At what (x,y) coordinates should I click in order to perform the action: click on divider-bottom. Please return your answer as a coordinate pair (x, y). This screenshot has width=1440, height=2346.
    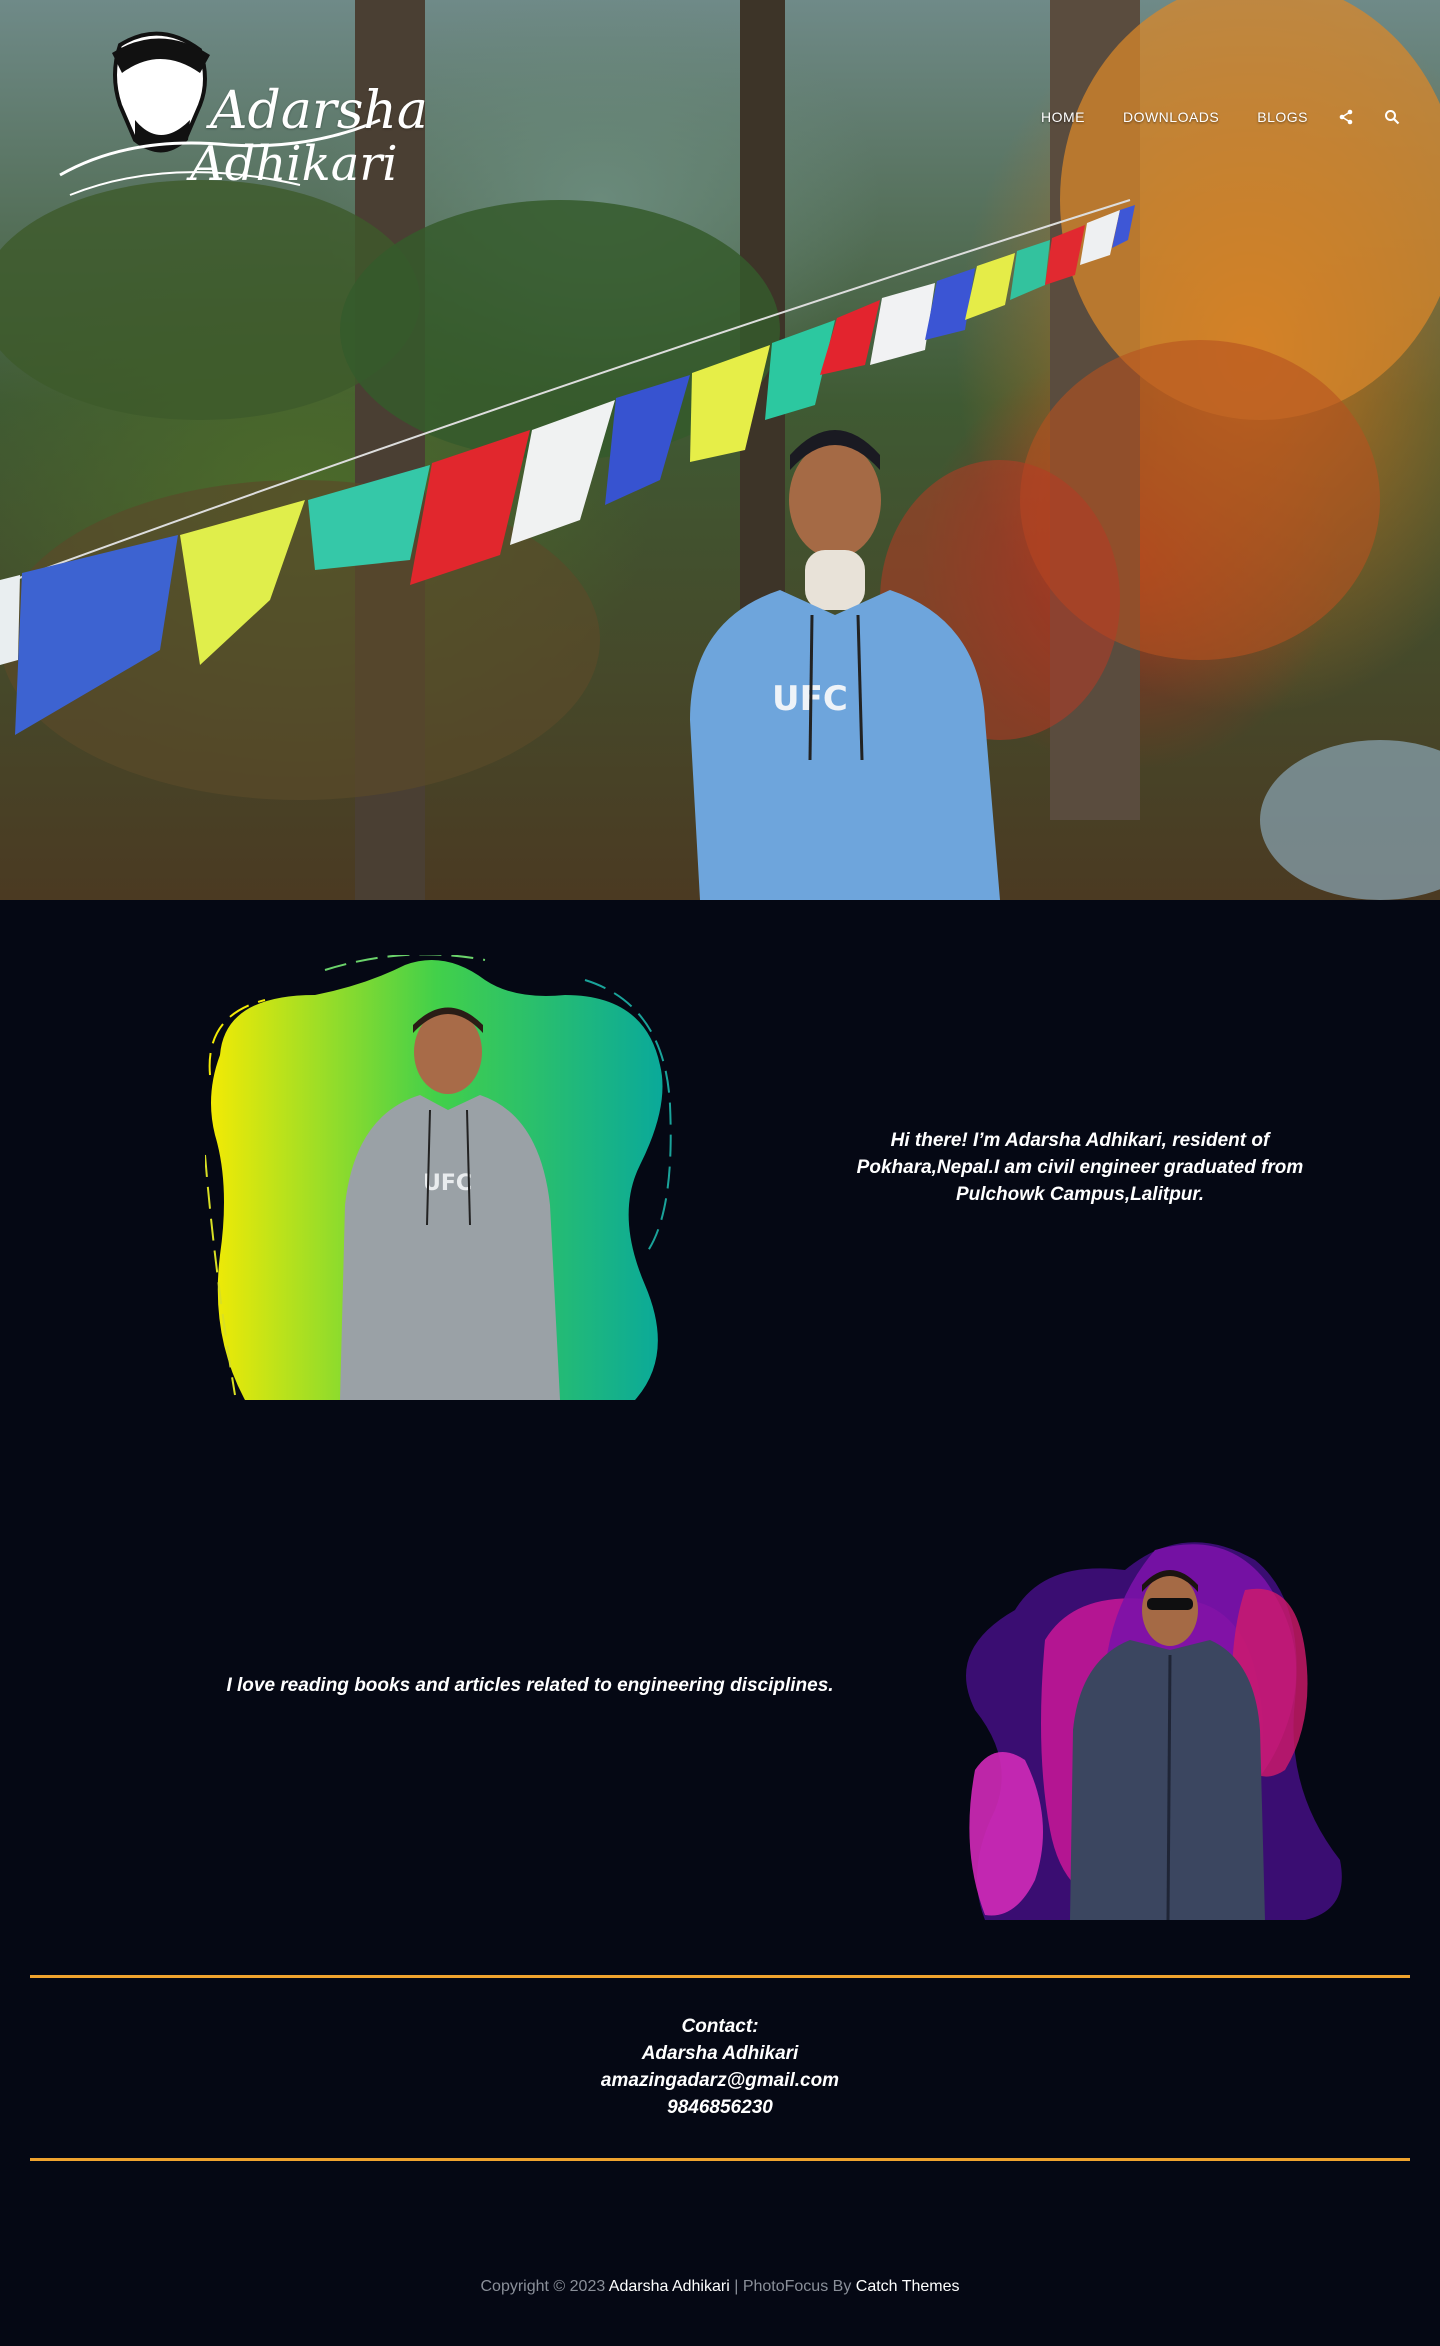
    Looking at the image, I should click on (720, 2159).